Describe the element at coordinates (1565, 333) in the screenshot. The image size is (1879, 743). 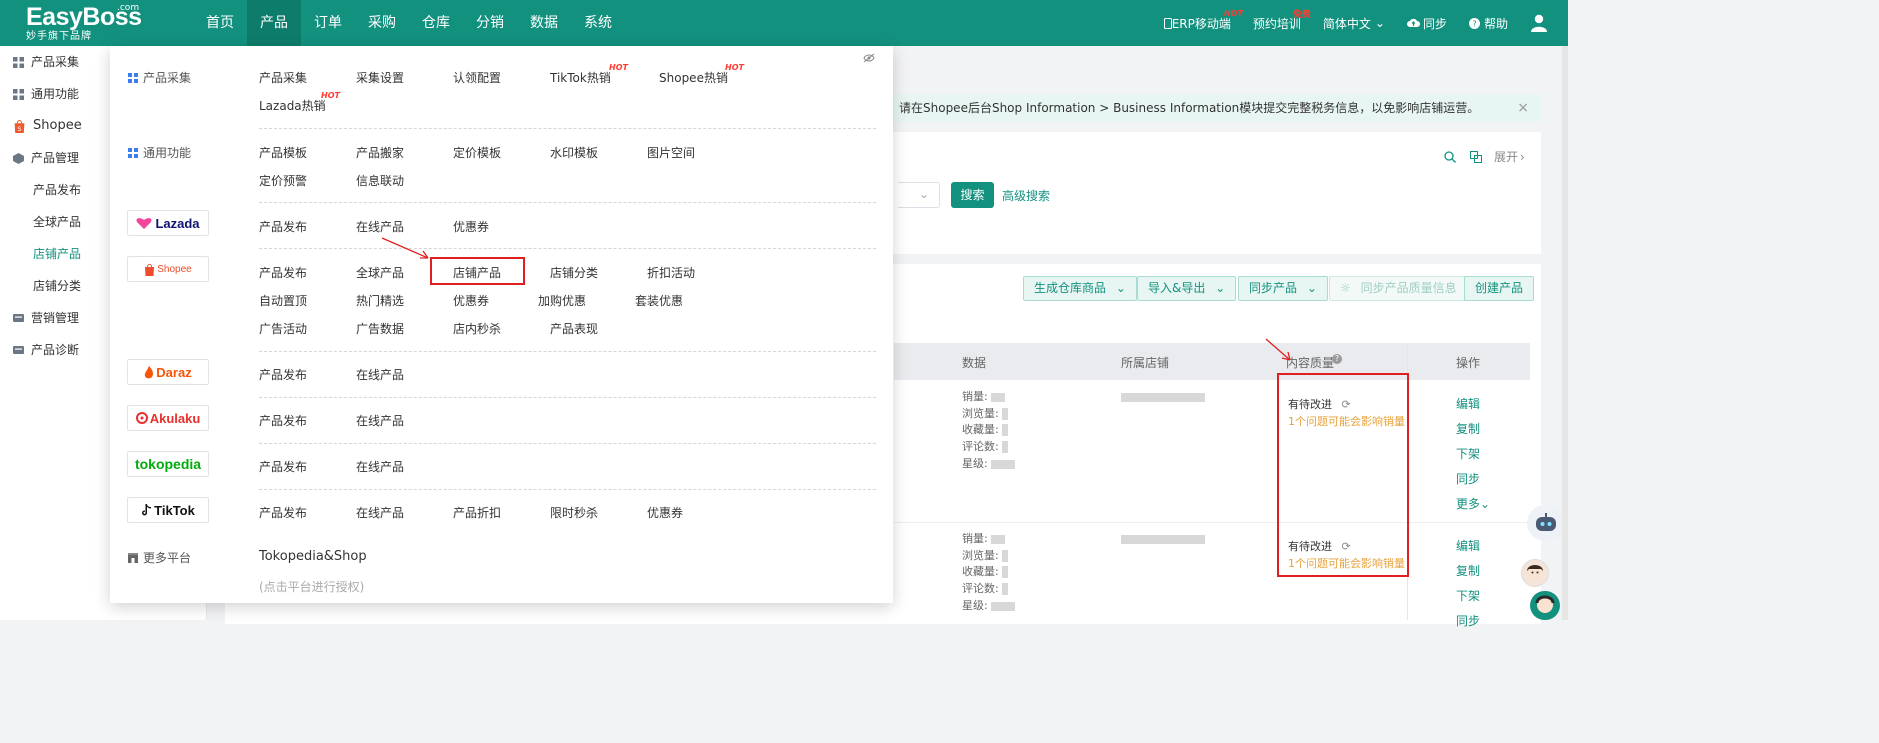
I see `scrollbar` at that location.